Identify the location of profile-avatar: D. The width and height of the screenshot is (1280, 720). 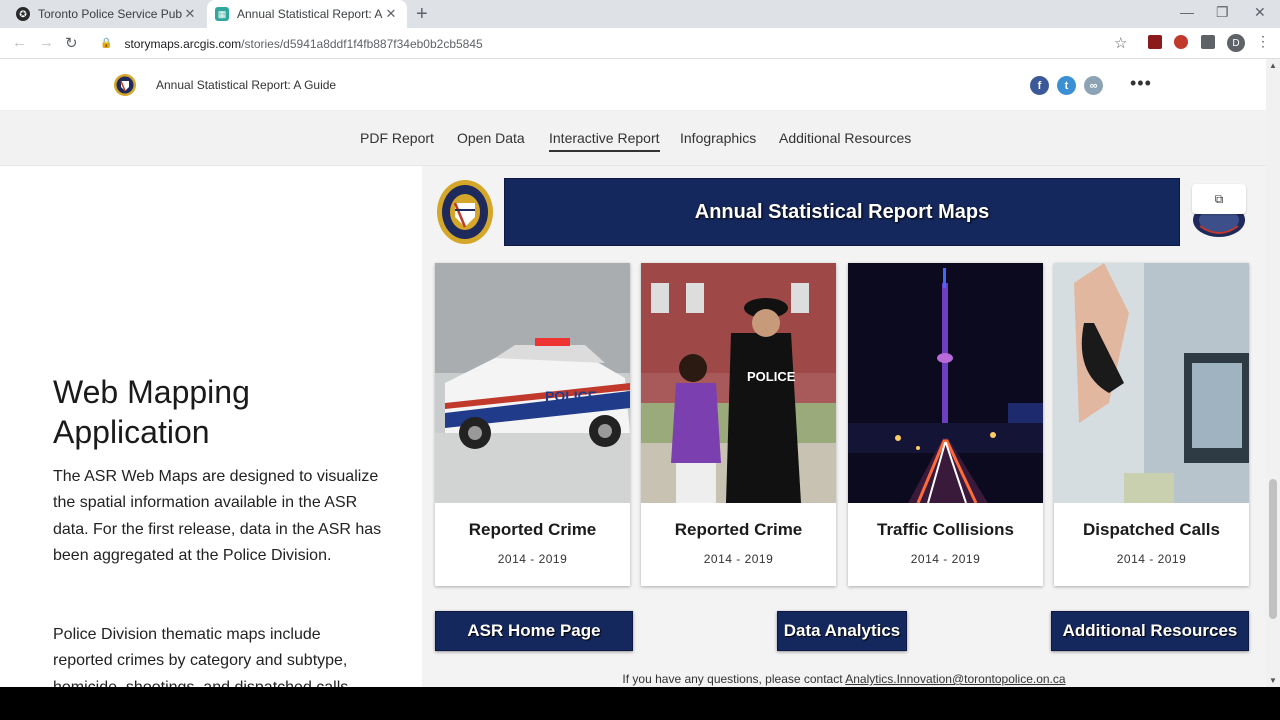
(1236, 43).